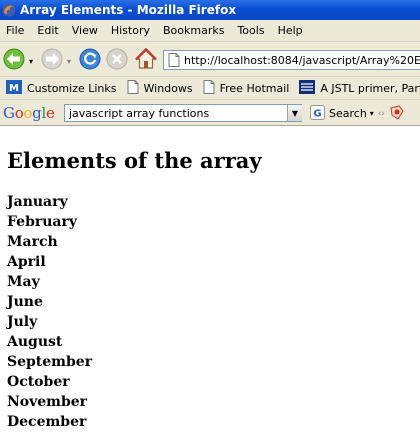  I want to click on bookmark-free-hotmail: Free Hotmail, so click(246, 88).